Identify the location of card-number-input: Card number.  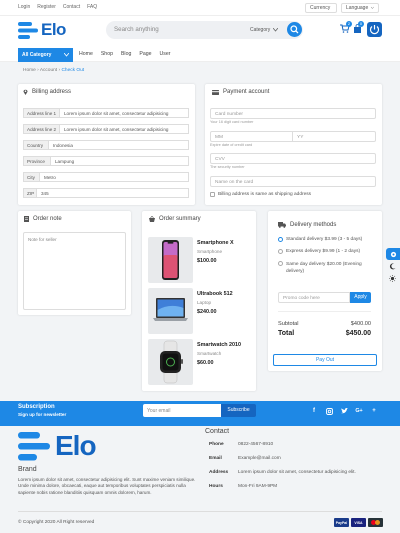
(293, 113).